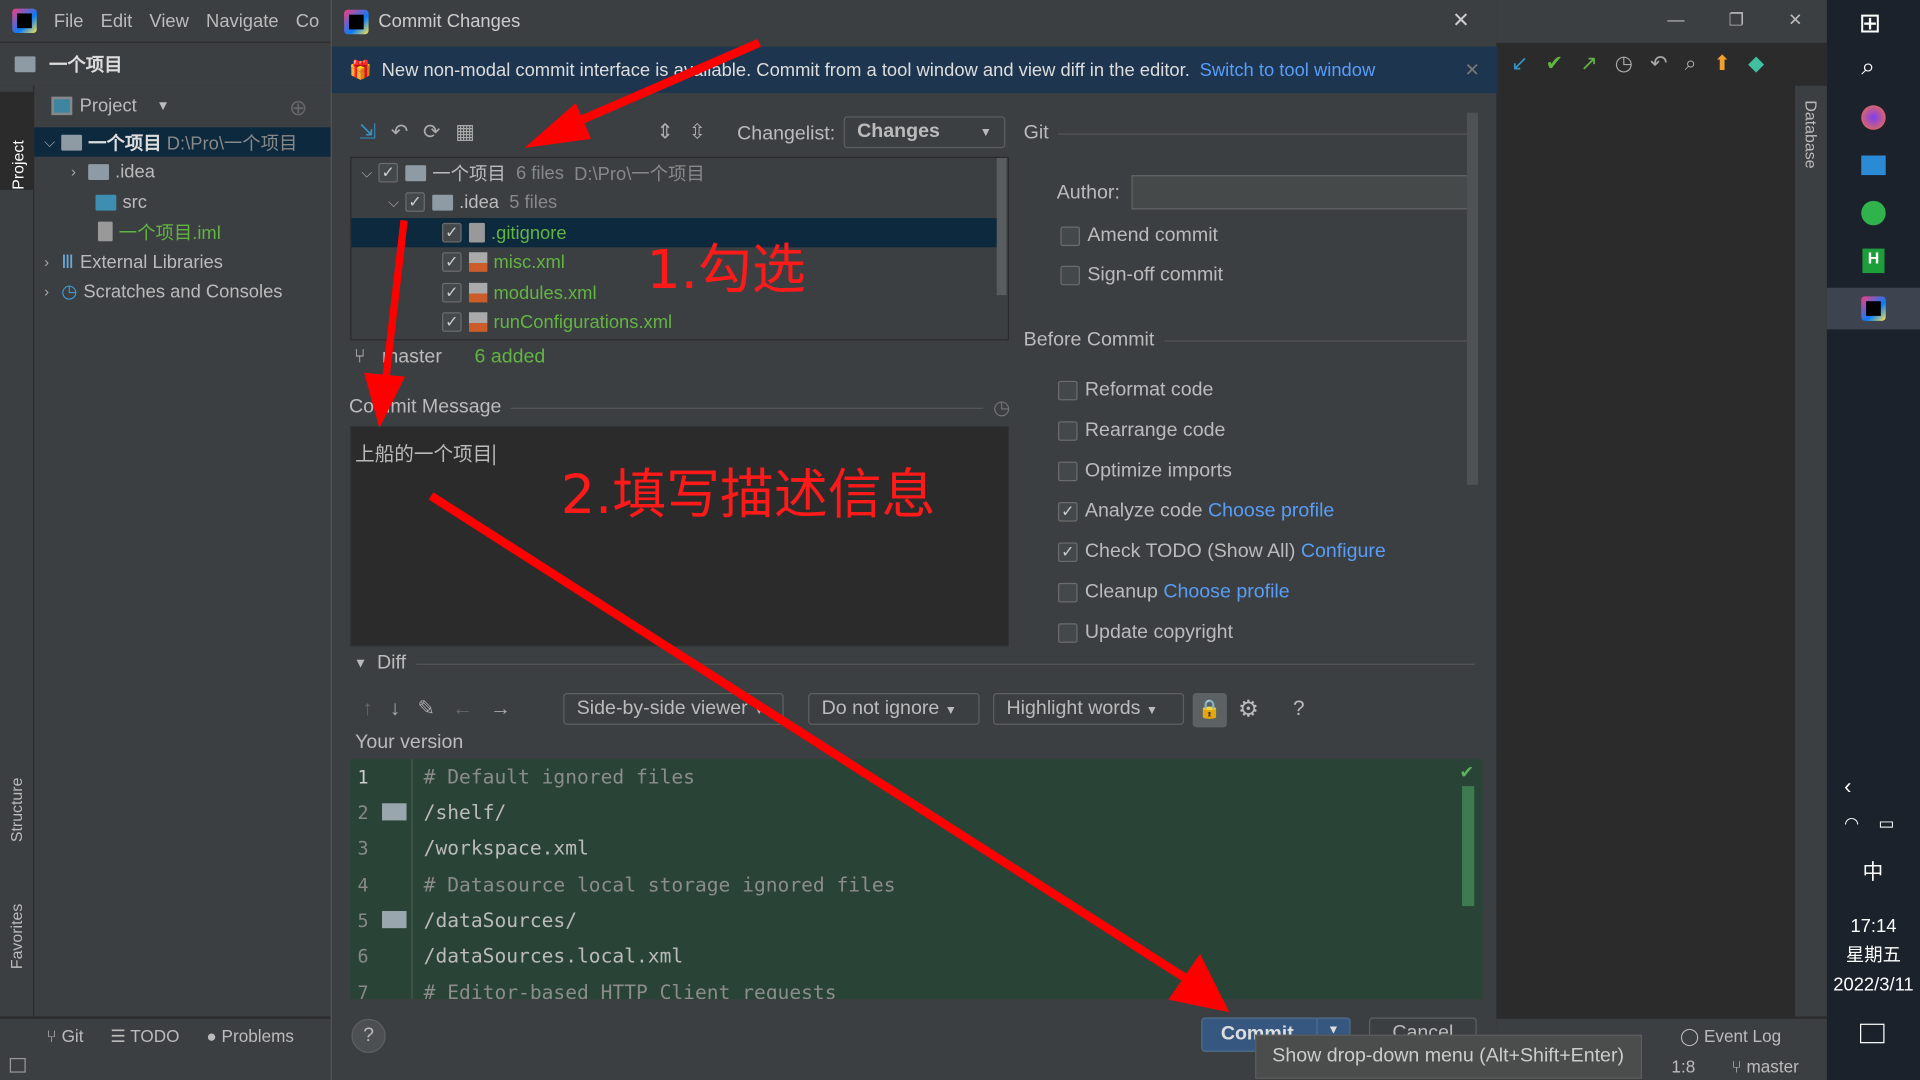  What do you see at coordinates (726, 270) in the screenshot?
I see `annotation-step1: 1.勾选` at bounding box center [726, 270].